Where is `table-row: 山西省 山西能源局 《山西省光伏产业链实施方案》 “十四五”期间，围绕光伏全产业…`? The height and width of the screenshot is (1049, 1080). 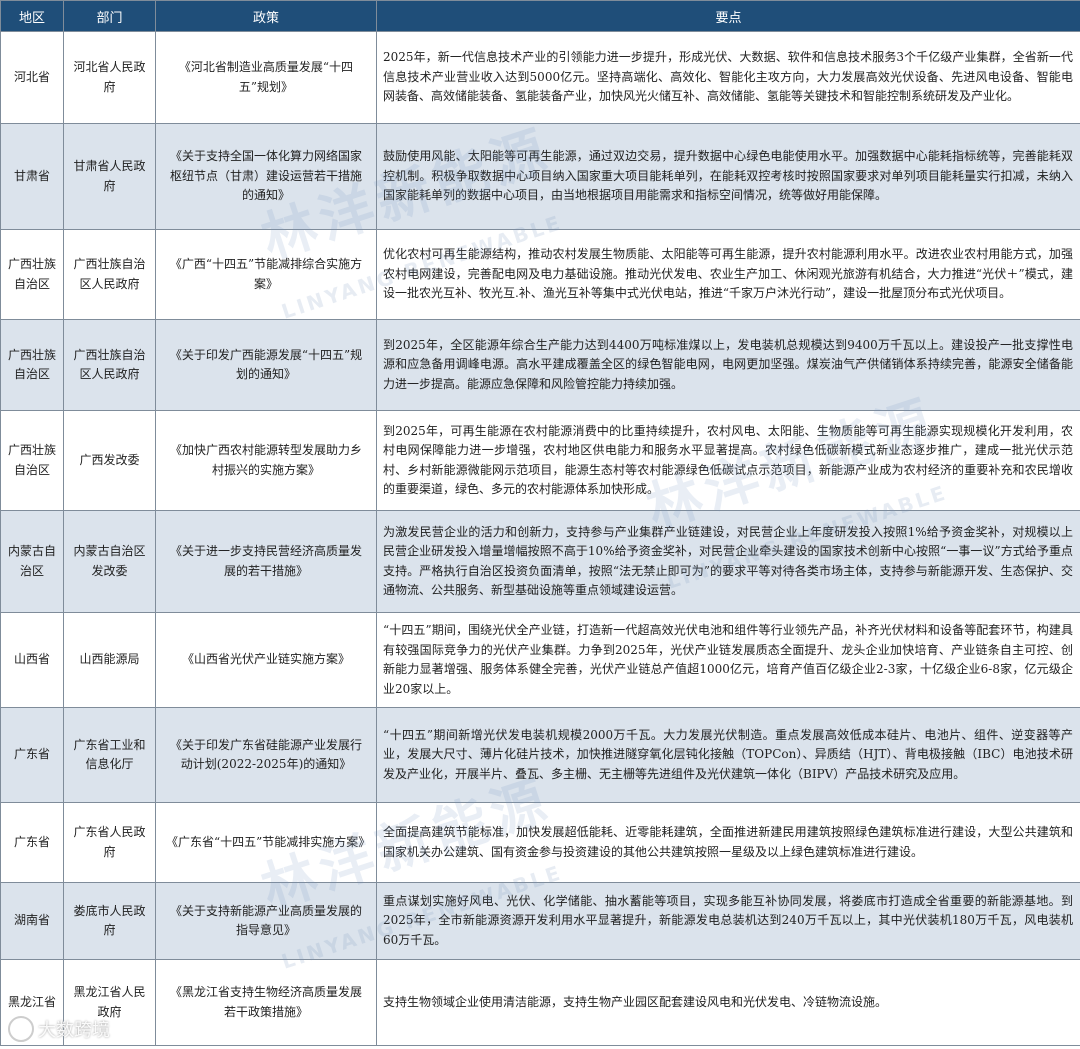
table-row: 山西省 山西能源局 《山西省光伏产业链实施方案》 “十四五”期间，围绕光伏全产业… is located at coordinates (540, 660).